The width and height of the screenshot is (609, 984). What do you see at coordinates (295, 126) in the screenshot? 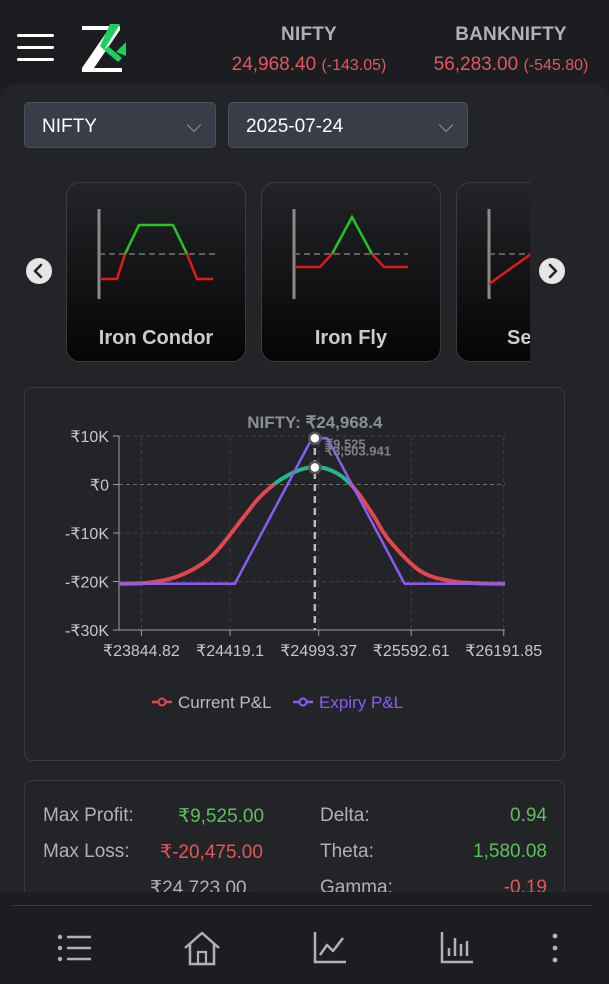
I see `expiry-select-value: 2025-07-24` at bounding box center [295, 126].